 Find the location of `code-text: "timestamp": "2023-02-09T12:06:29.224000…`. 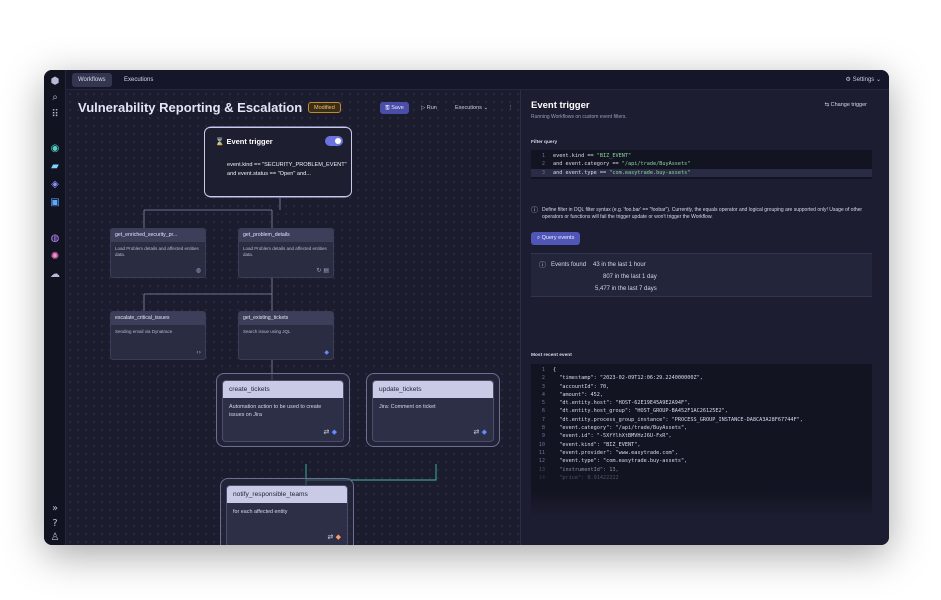

code-text: "timestamp": "2023-02-09T12:06:29.224000… is located at coordinates (628, 378).